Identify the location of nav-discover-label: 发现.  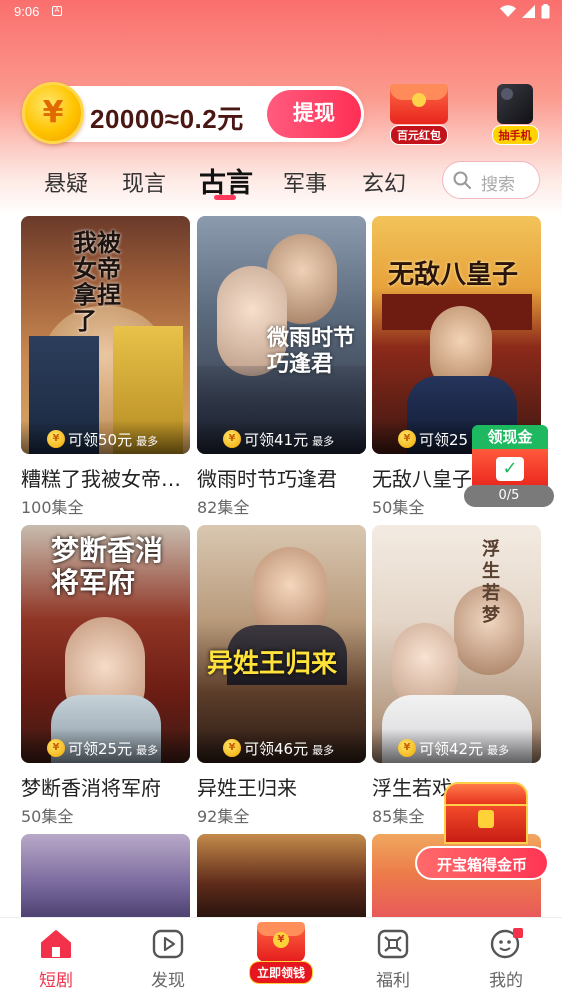
(168, 981).